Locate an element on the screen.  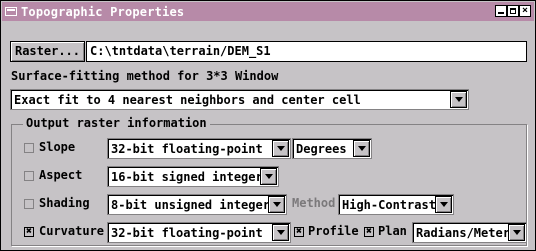
window-title: Topographic Properties is located at coordinates (103, 12).